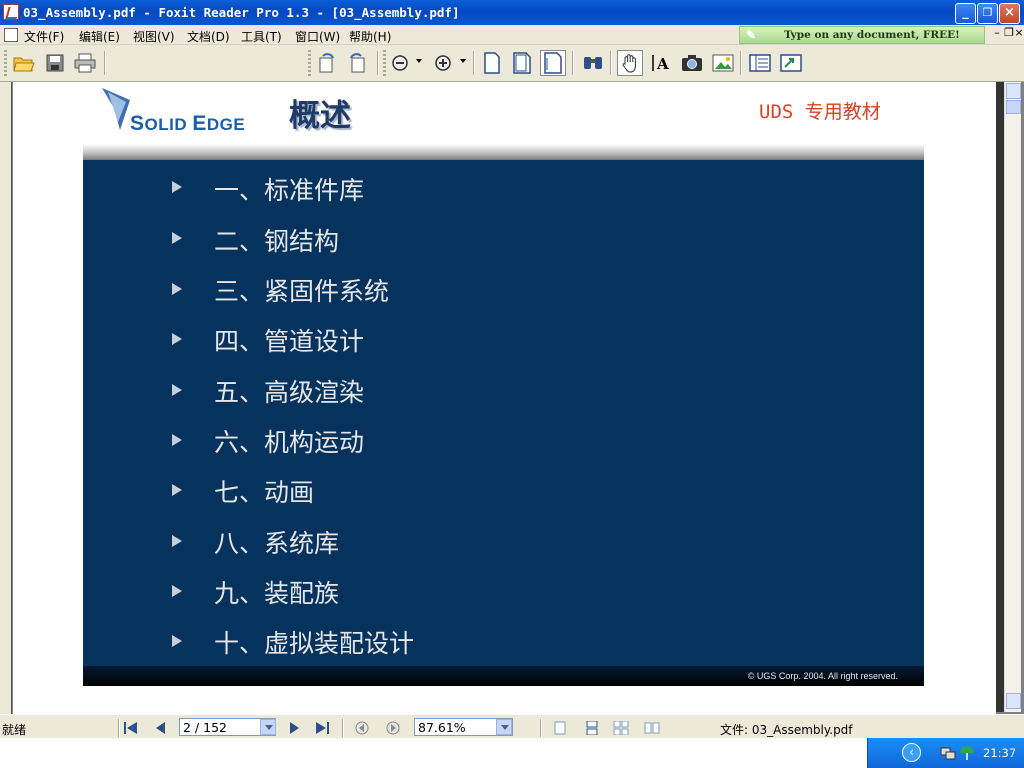 The image size is (1024, 768). What do you see at coordinates (137, 123) in the screenshot?
I see `logo-letter-s: S` at bounding box center [137, 123].